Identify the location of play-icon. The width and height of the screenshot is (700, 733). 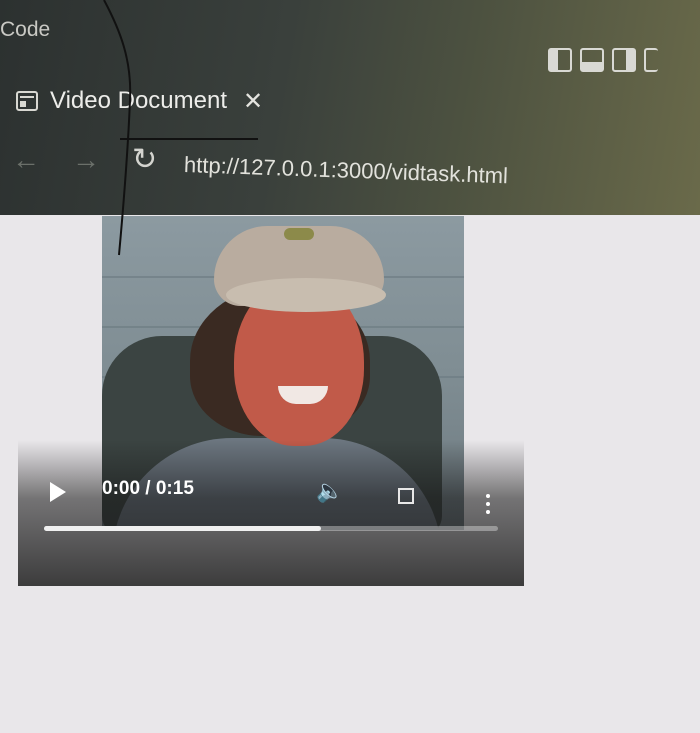
(58, 492).